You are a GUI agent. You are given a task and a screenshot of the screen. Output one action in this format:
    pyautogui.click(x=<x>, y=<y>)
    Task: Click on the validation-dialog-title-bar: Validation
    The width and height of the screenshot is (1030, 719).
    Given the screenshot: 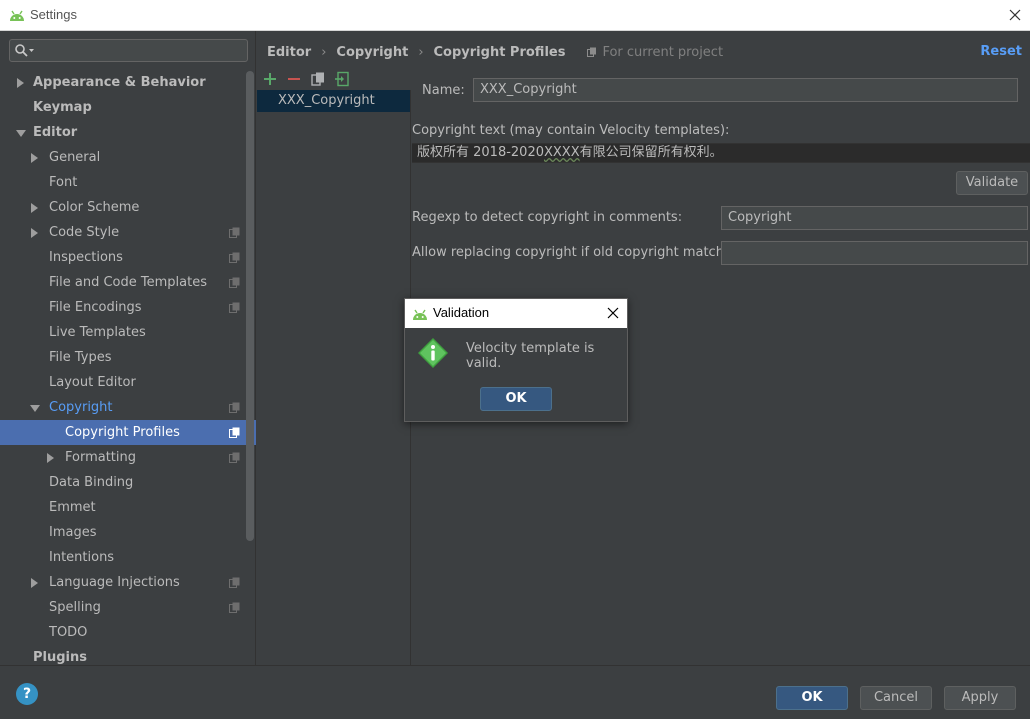 What is the action you would take?
    pyautogui.click(x=516, y=313)
    